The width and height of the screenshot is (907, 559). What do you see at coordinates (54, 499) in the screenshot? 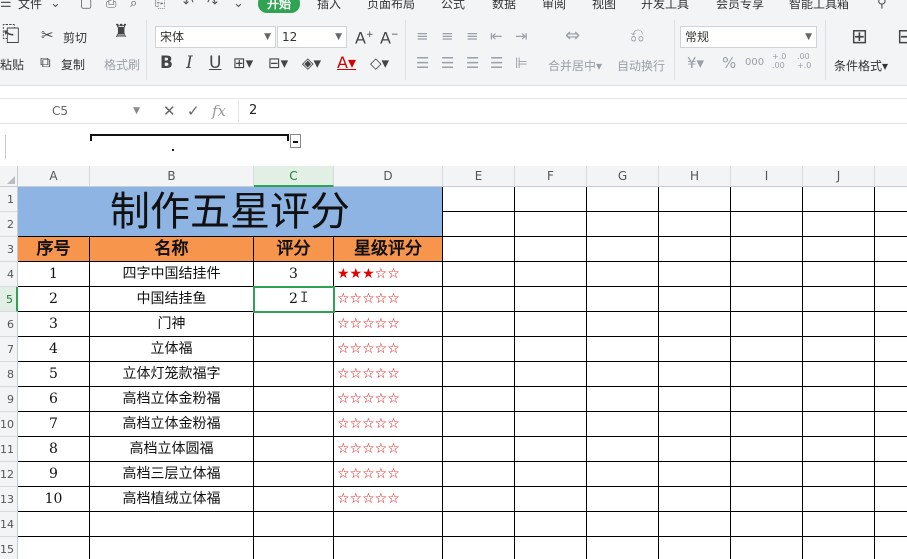
I see `table-row-number-cell: 10` at bounding box center [54, 499].